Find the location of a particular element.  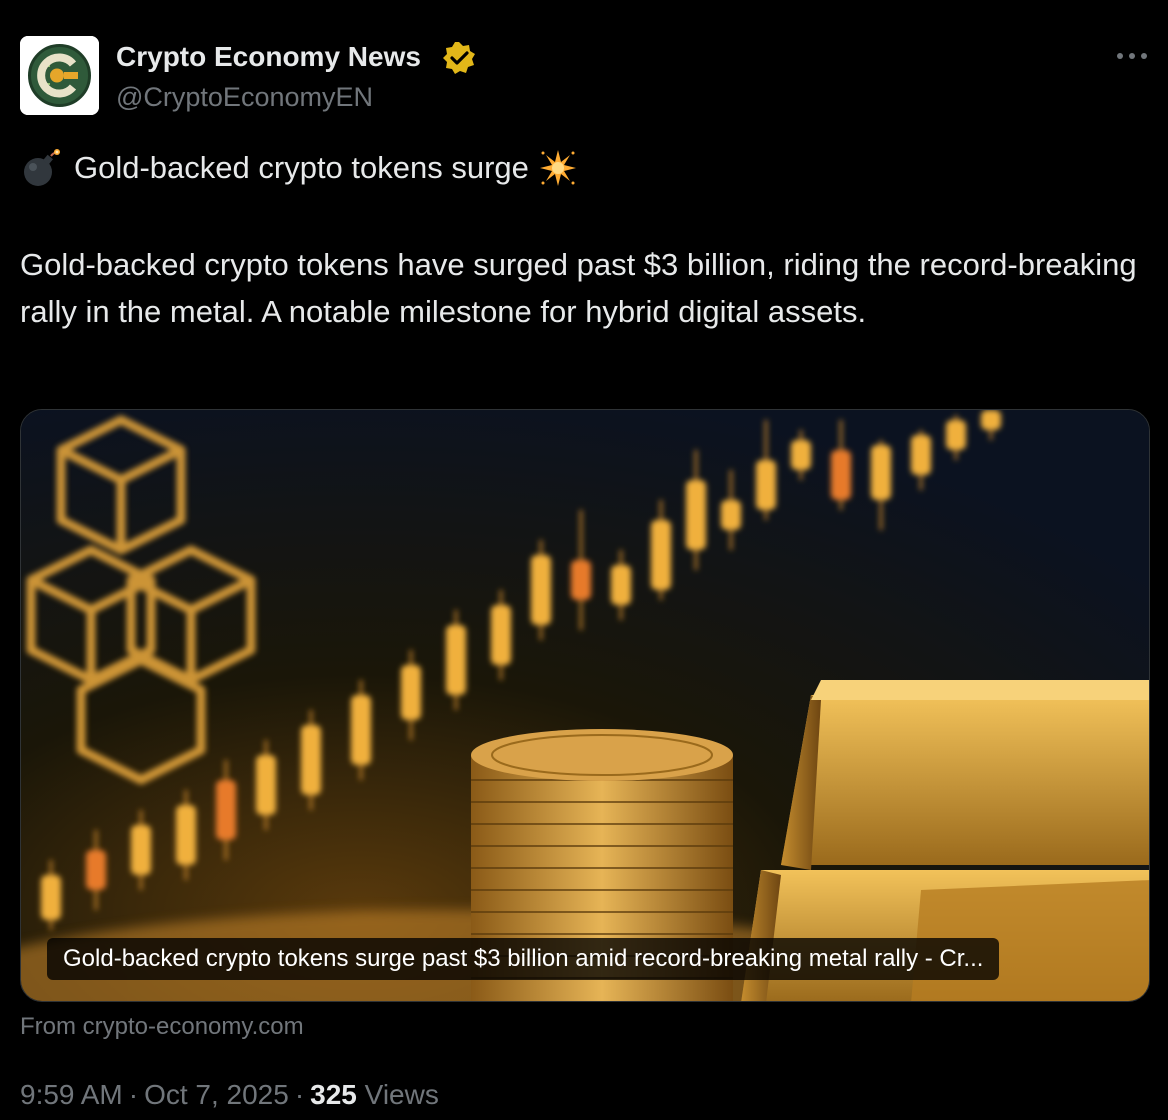

author-avatar is located at coordinates (59, 75).